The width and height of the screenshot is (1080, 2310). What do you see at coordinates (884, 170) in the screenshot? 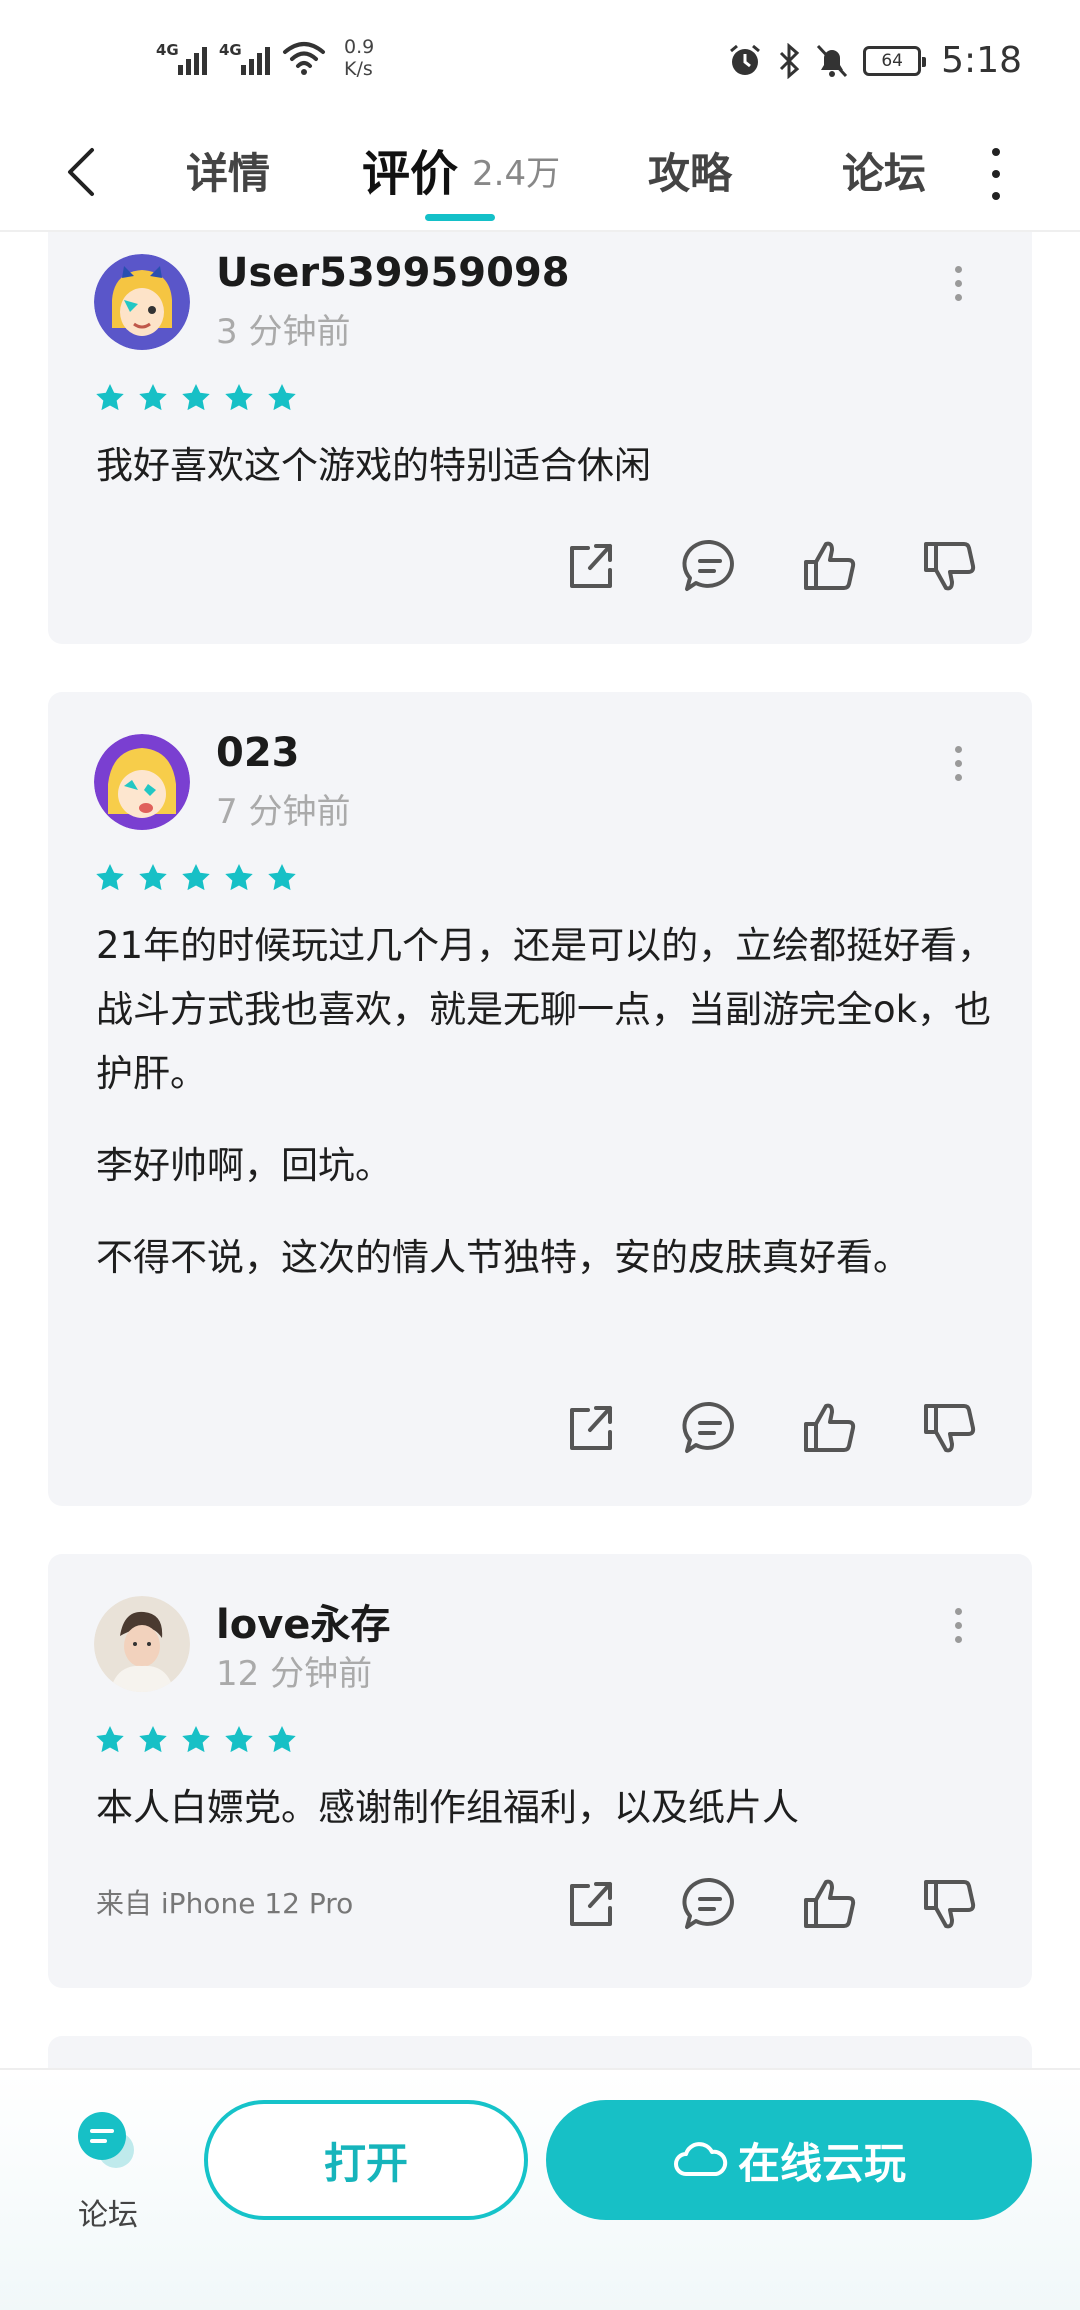
I see `tab-forum: 论坛` at bounding box center [884, 170].